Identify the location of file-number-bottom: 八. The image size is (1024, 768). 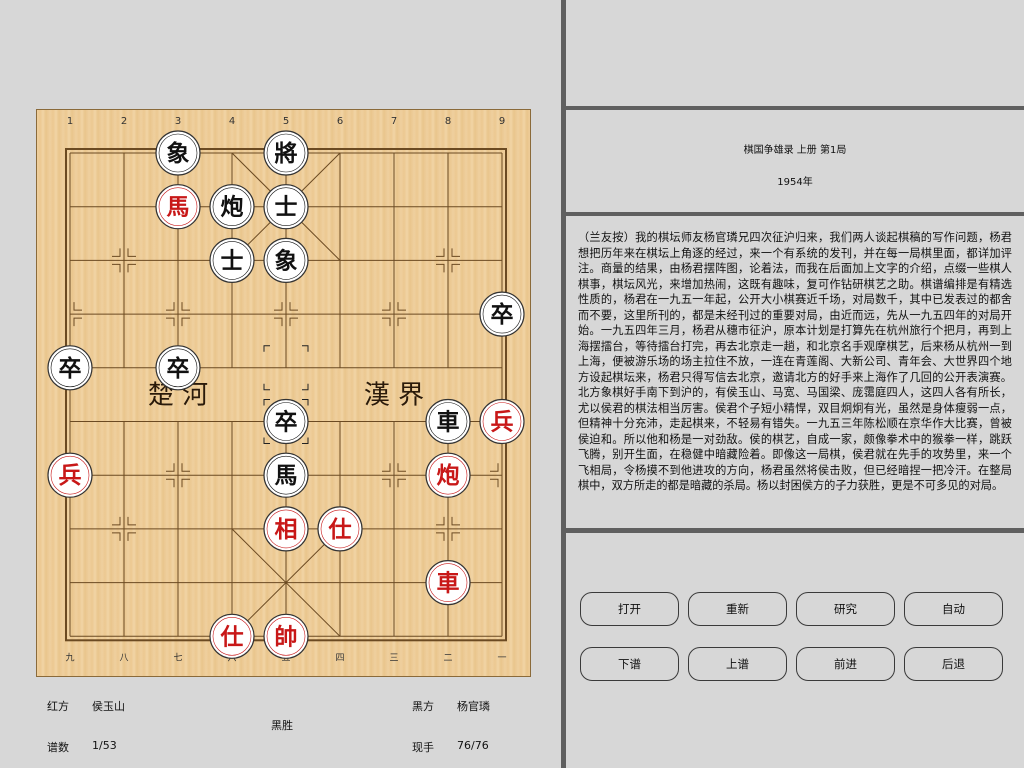
(123, 658).